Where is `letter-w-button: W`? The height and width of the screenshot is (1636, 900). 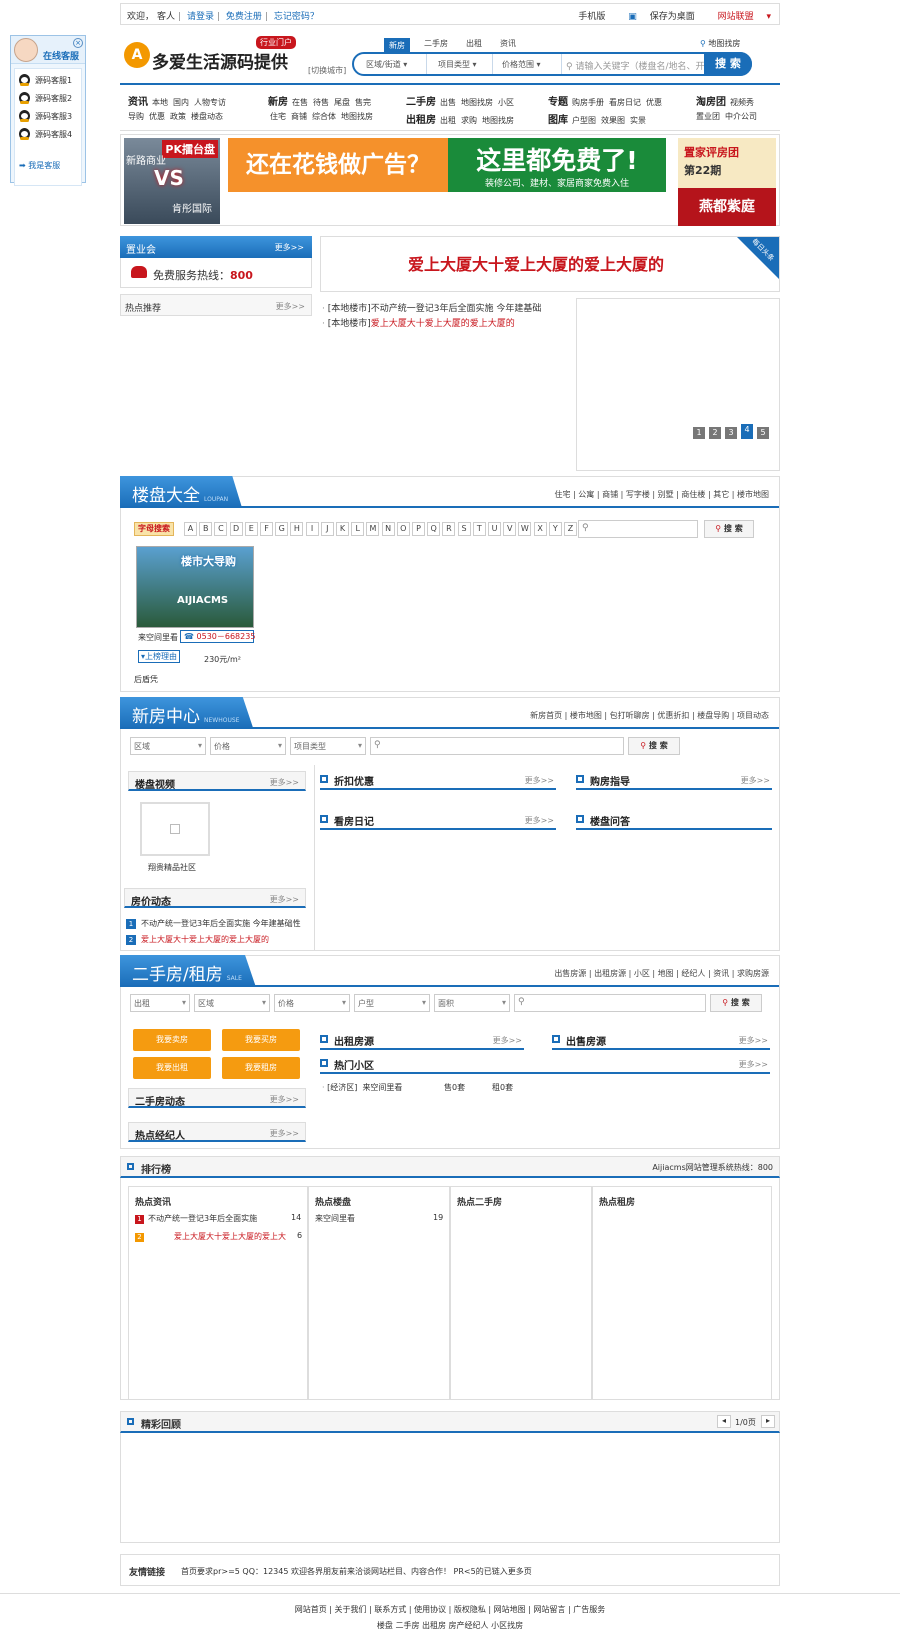
letter-w-button: W is located at coordinates (525, 529).